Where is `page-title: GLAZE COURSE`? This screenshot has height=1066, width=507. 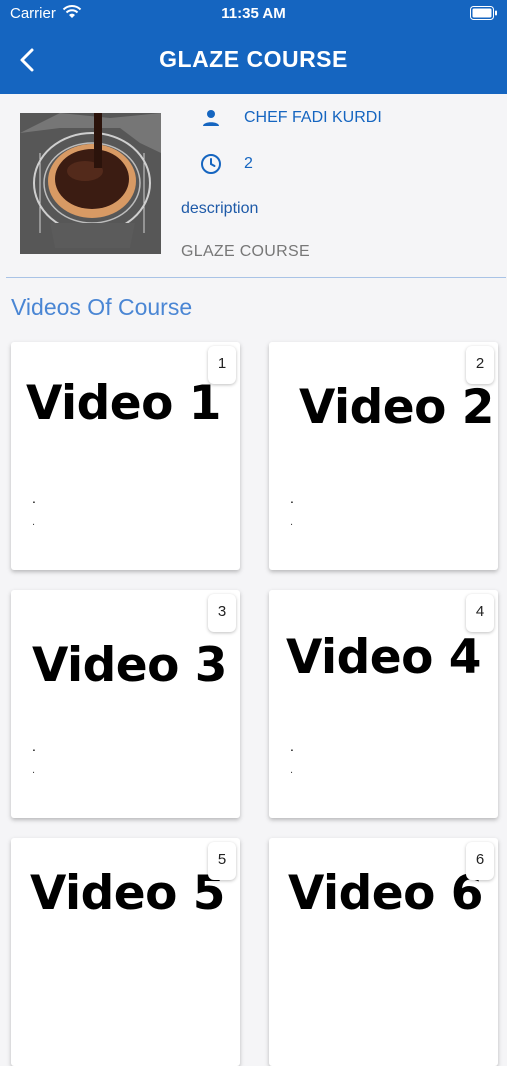 page-title: GLAZE COURSE is located at coordinates (253, 59).